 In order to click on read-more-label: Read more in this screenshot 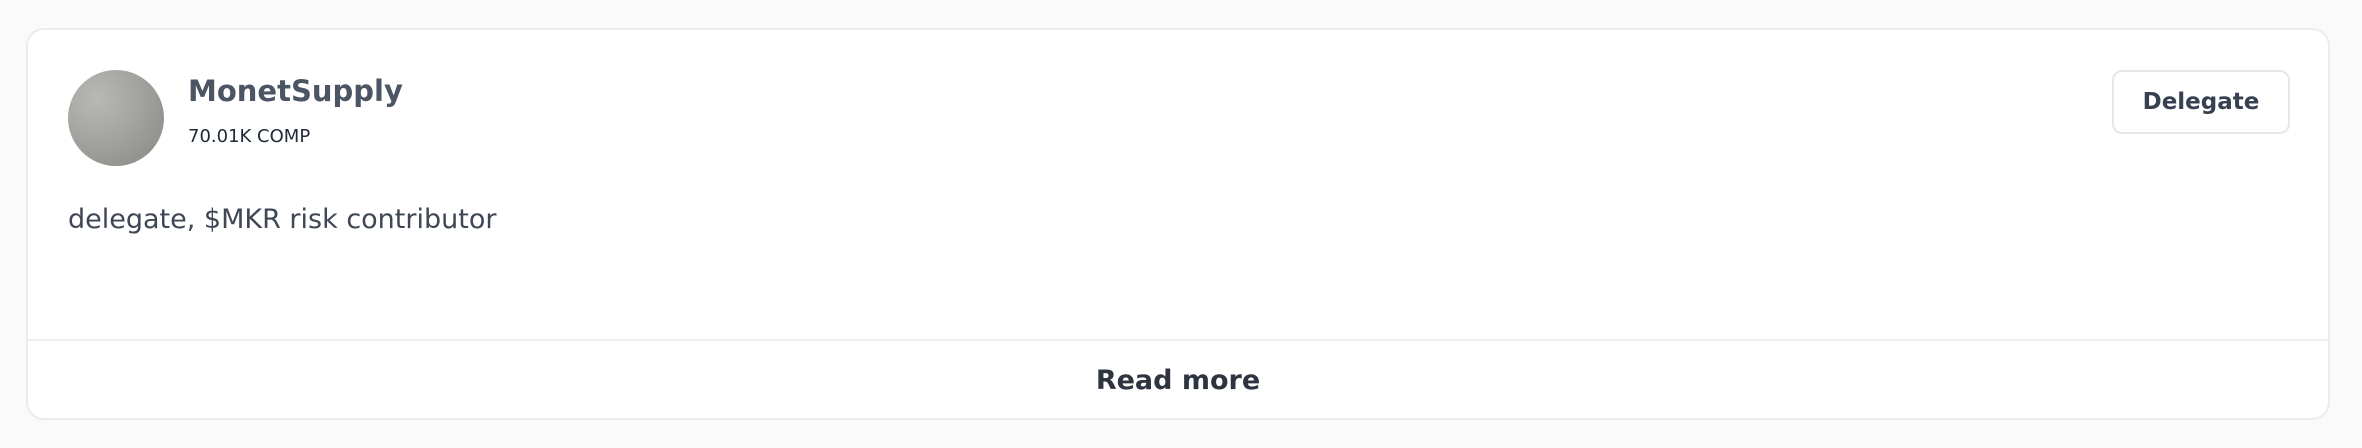, I will do `click(1178, 380)`.